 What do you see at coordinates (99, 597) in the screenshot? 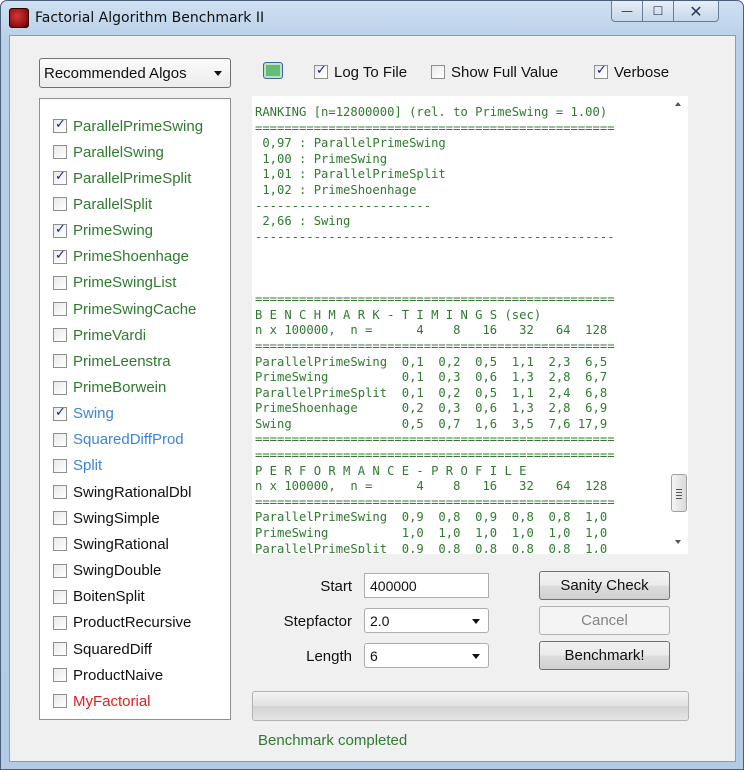
I see `algorithm-item: BoitenSplit` at bounding box center [99, 597].